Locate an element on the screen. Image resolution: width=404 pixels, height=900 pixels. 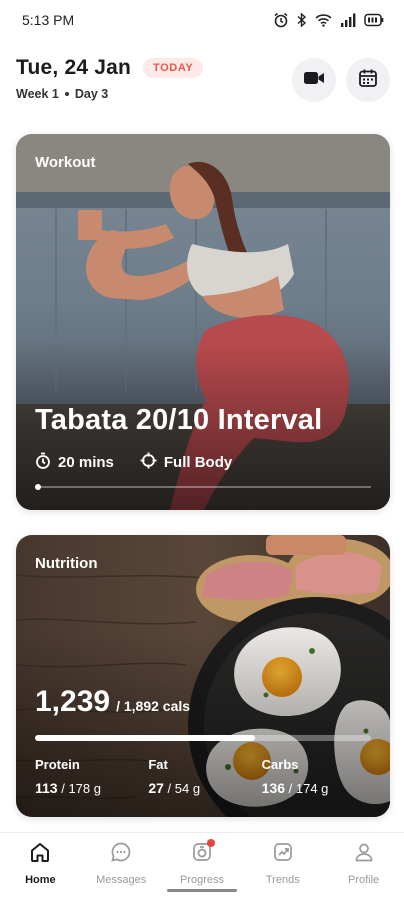
nav-profile: Profile is located at coordinates (363, 866).